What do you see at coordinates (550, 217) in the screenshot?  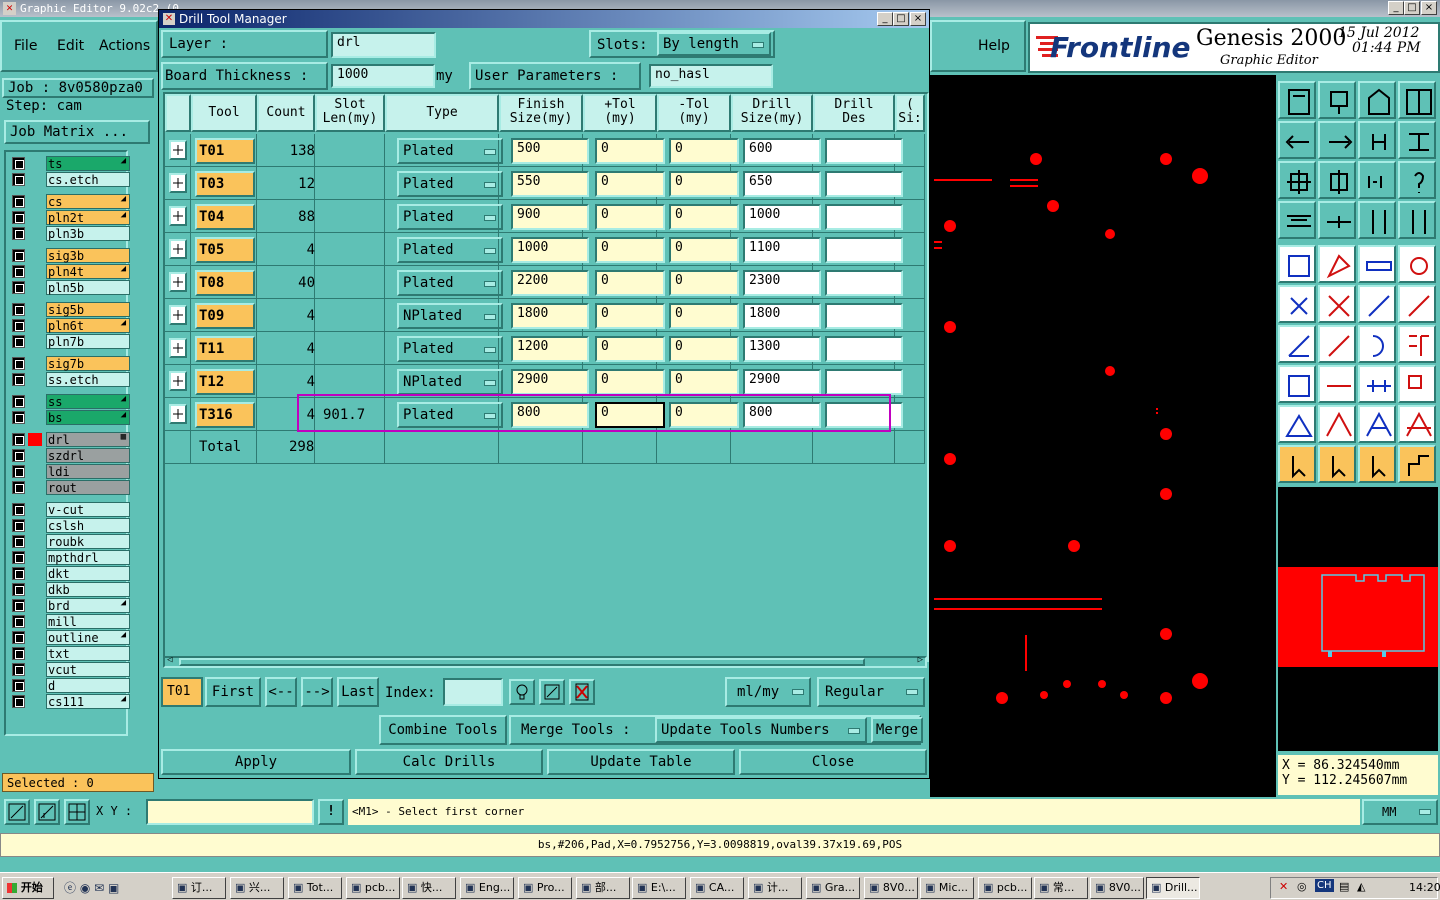 I see `finish-size-input: 900` at bounding box center [550, 217].